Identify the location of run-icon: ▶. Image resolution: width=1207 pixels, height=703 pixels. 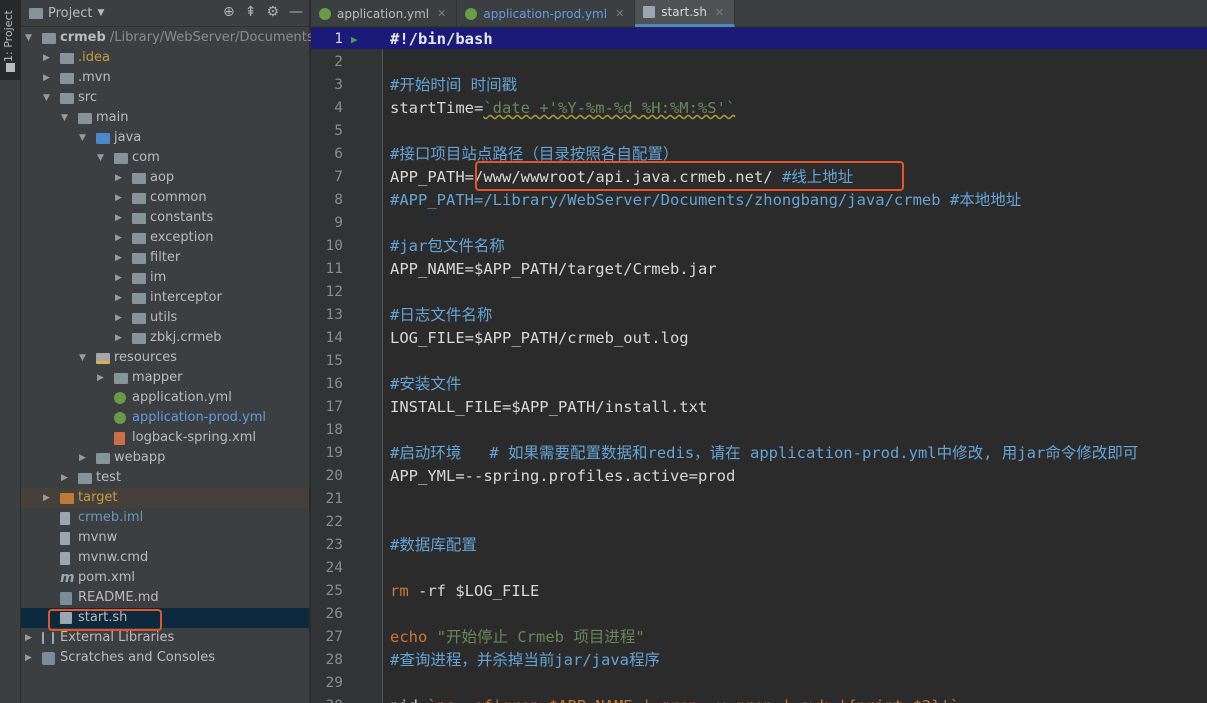
(354, 39).